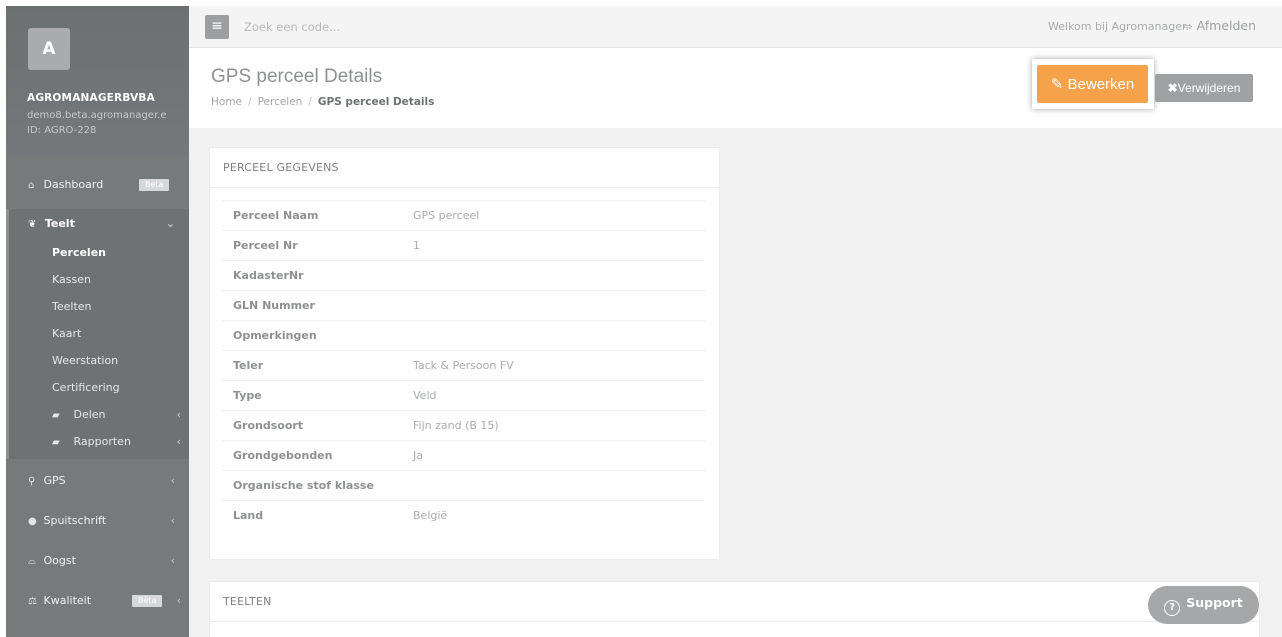  Describe the element at coordinates (99, 387) in the screenshot. I see `sidebar-item-certificering: Certificering` at that location.